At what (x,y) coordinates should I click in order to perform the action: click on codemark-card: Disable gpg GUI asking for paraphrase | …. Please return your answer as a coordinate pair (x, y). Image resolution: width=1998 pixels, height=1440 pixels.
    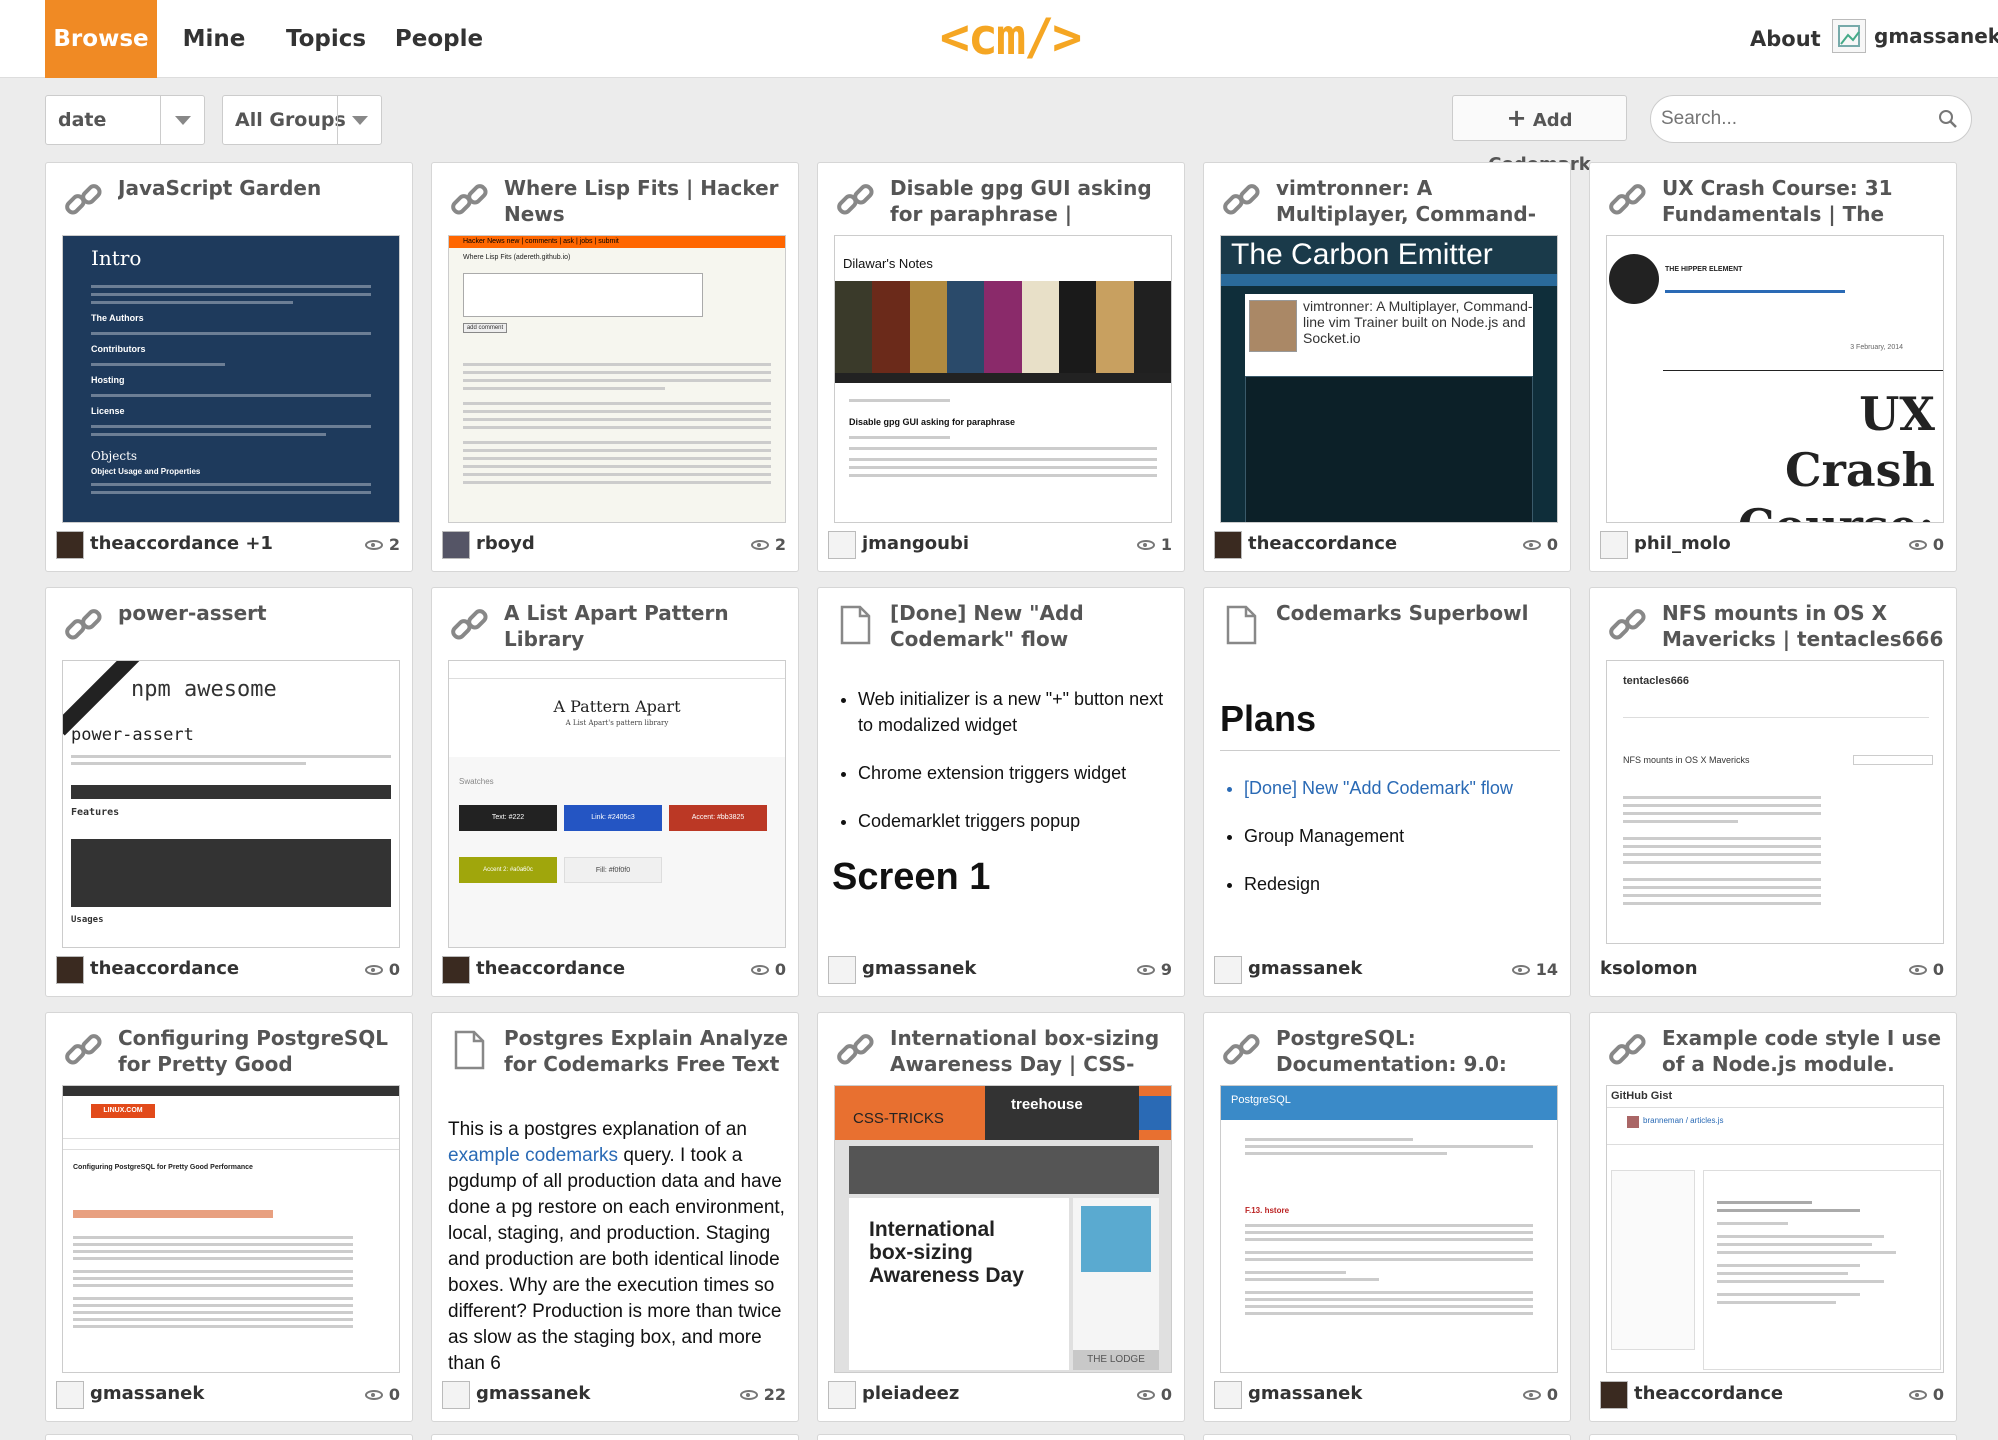
    Looking at the image, I should click on (1001, 367).